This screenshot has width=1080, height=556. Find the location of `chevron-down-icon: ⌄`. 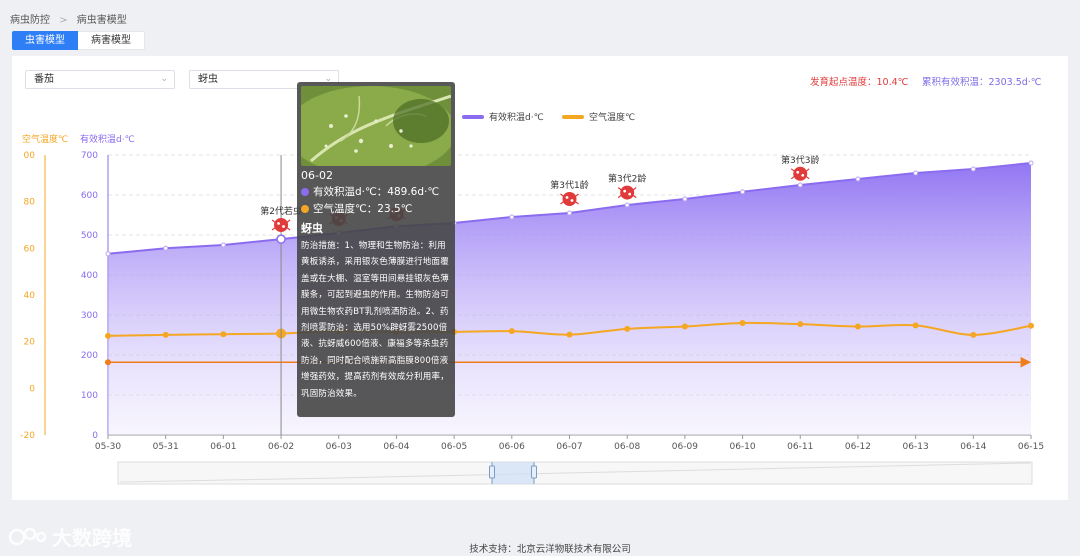

chevron-down-icon: ⌄ is located at coordinates (164, 79).